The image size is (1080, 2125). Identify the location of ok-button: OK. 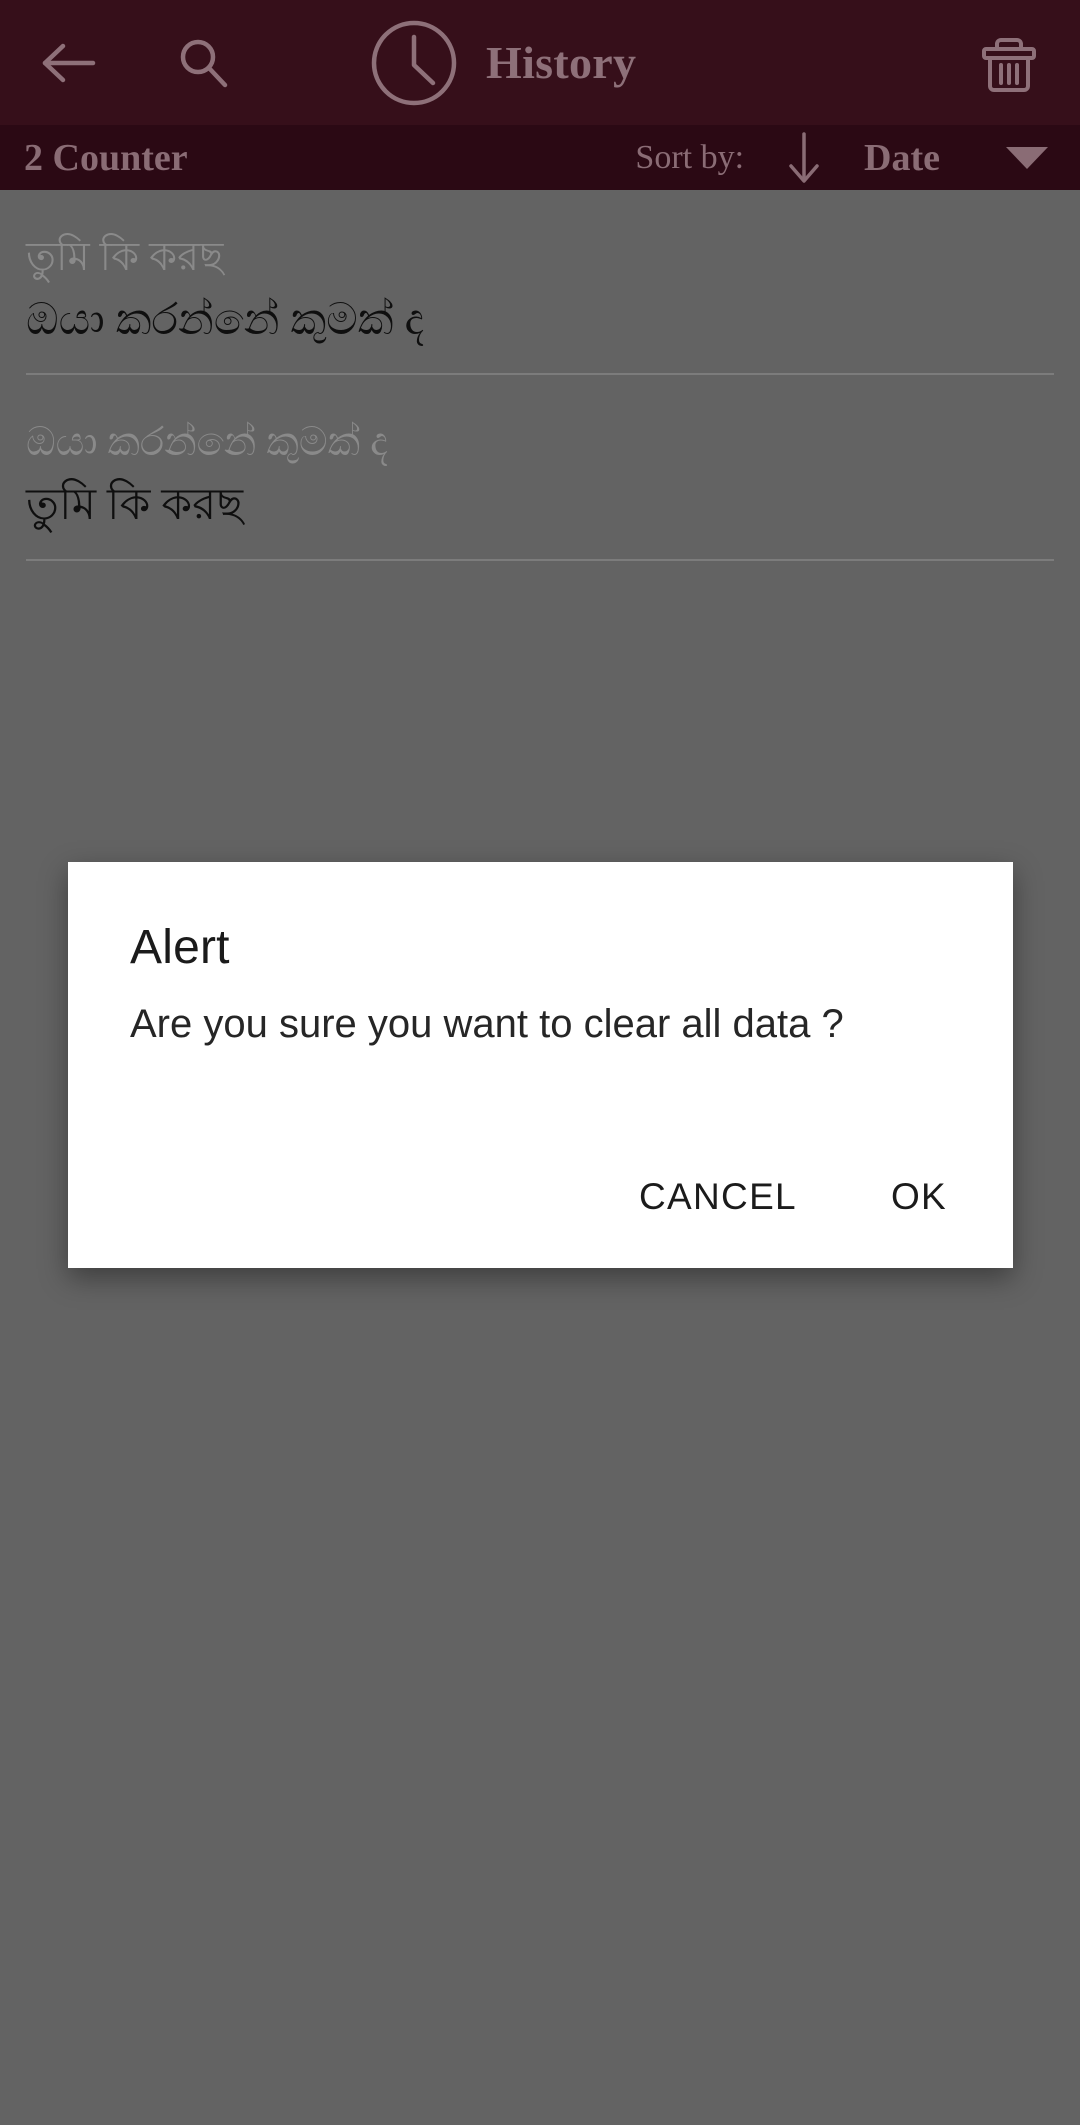
(919, 1197).